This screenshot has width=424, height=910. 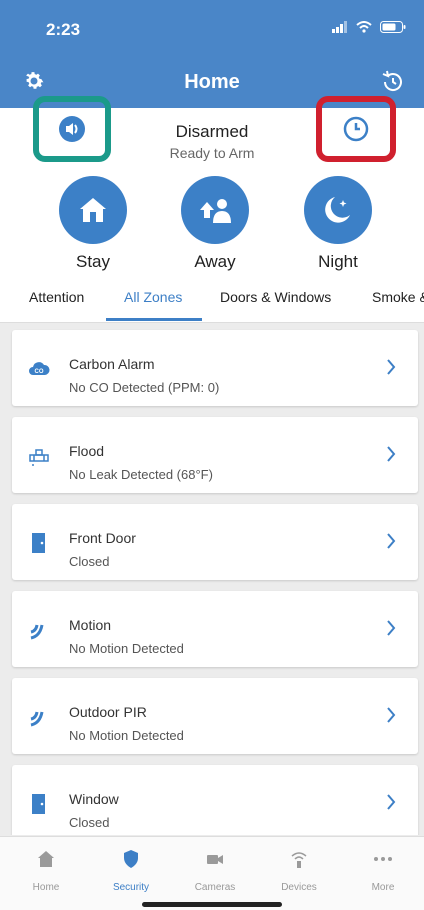 What do you see at coordinates (131, 887) in the screenshot?
I see `nav-security-label: Security` at bounding box center [131, 887].